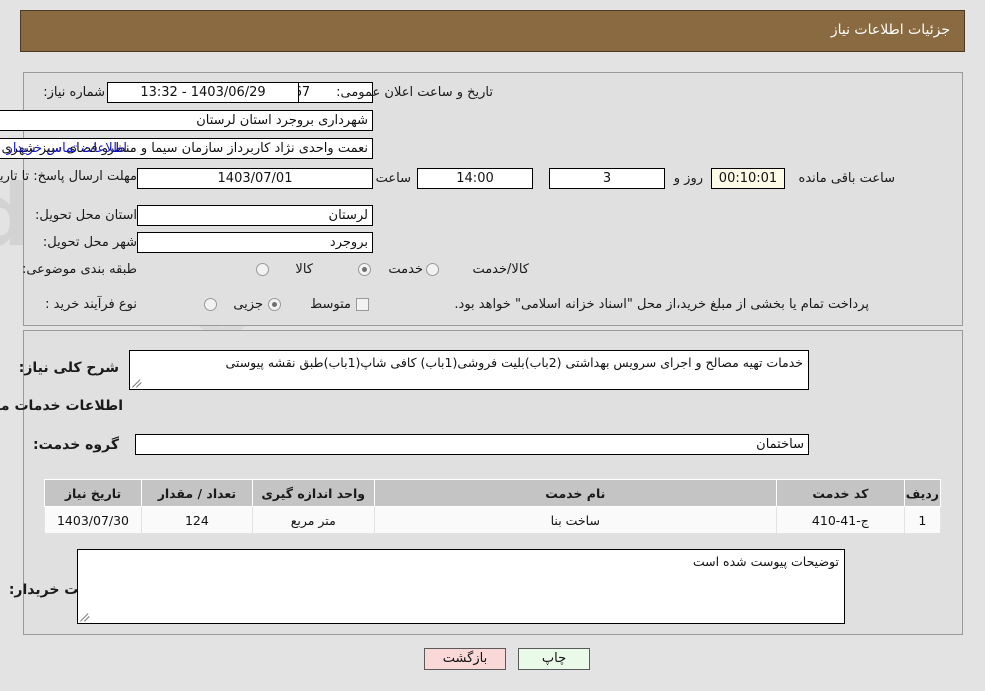  I want to click on remaining-time-value: 00:10:01, so click(748, 178).